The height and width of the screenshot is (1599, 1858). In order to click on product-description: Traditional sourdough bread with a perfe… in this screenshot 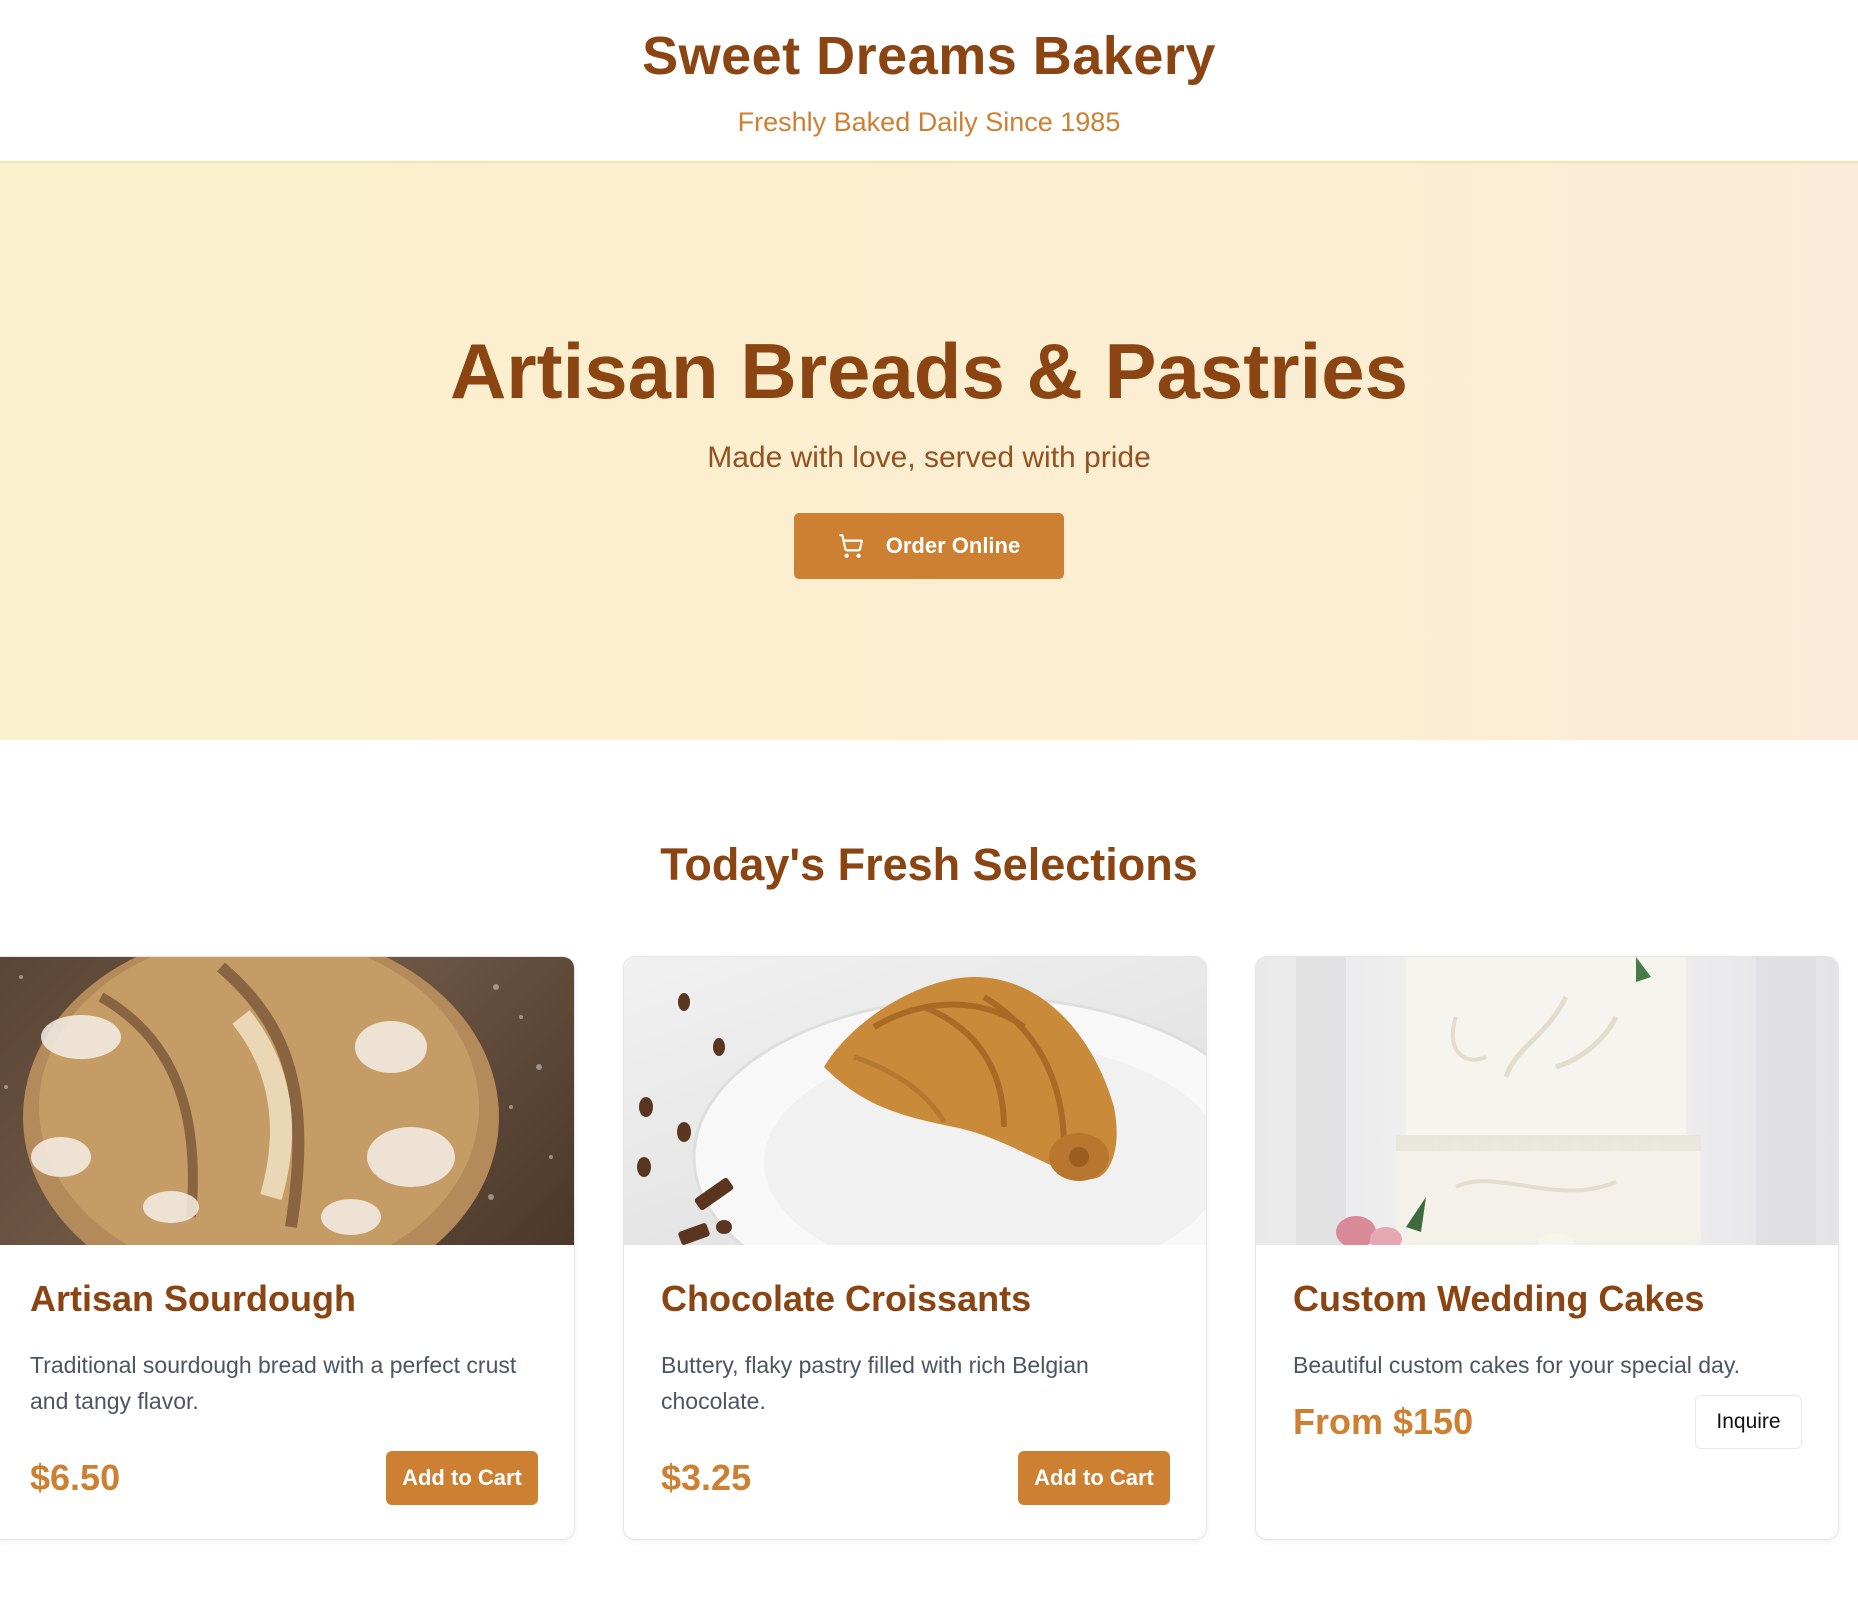, I will do `click(273, 1383)`.